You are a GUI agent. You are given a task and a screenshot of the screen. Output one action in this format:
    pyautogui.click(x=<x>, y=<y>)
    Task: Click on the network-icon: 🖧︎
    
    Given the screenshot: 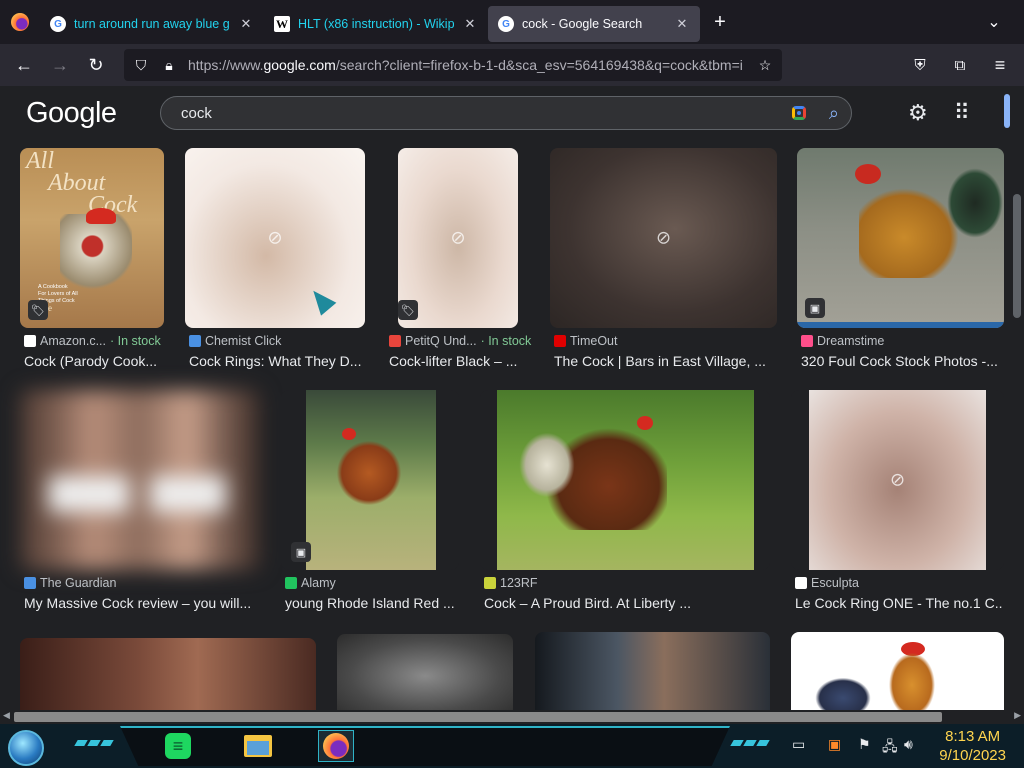 What is the action you would take?
    pyautogui.click(x=890, y=748)
    